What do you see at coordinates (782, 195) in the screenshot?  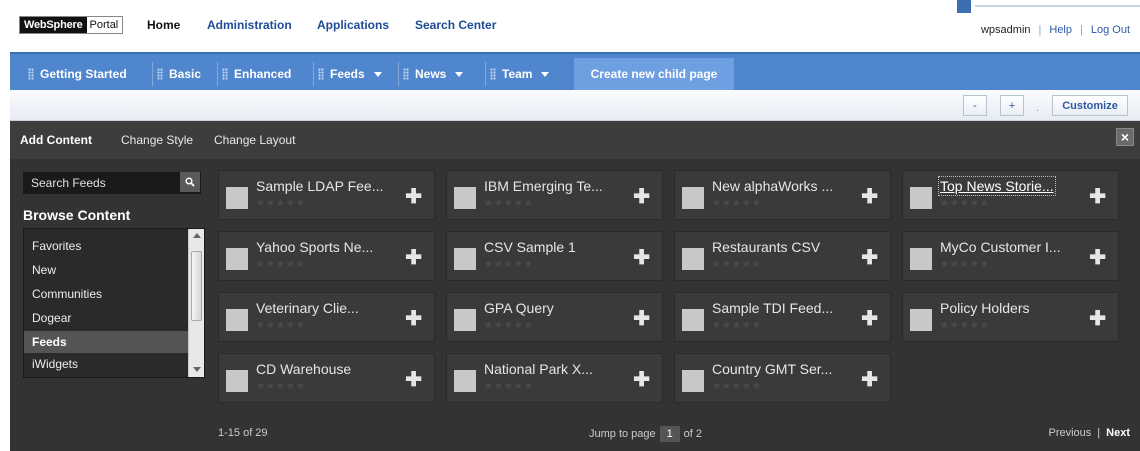 I see `list-item: New alphaWorks ... ★★★★★ ✚` at bounding box center [782, 195].